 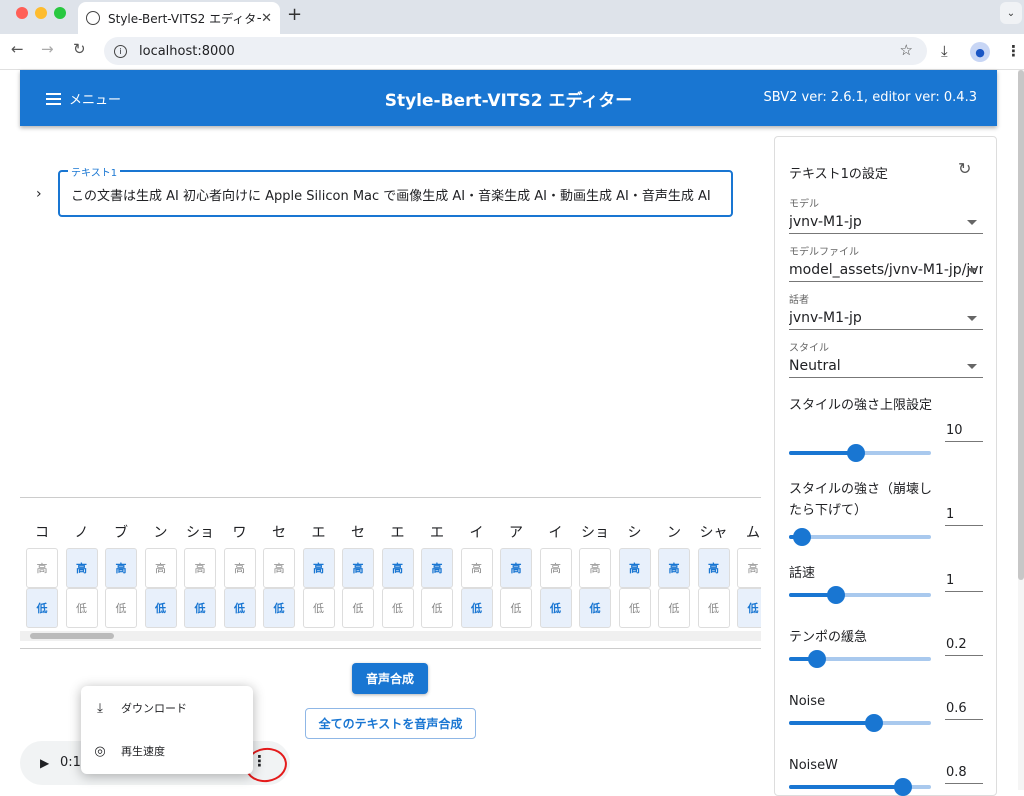 What do you see at coordinates (964, 774) in the screenshot?
I see `slider-value-input: 0.8` at bounding box center [964, 774].